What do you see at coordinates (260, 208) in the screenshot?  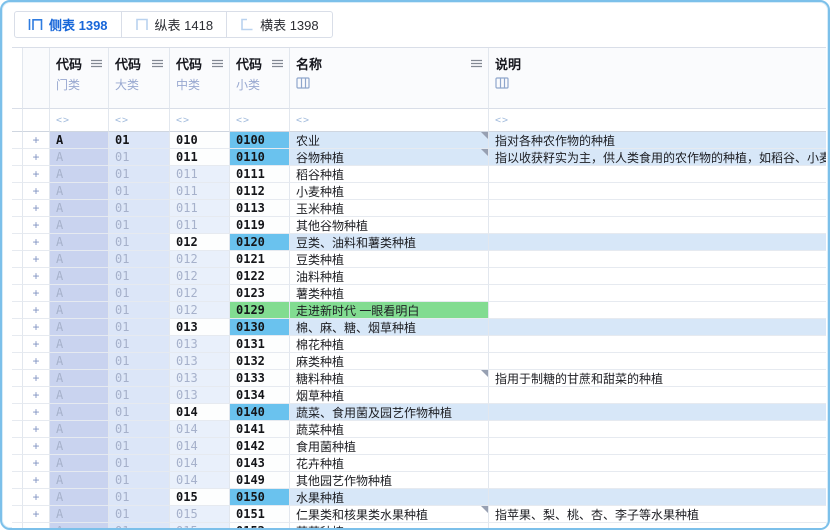 I see `cell-code-class: 0113` at bounding box center [260, 208].